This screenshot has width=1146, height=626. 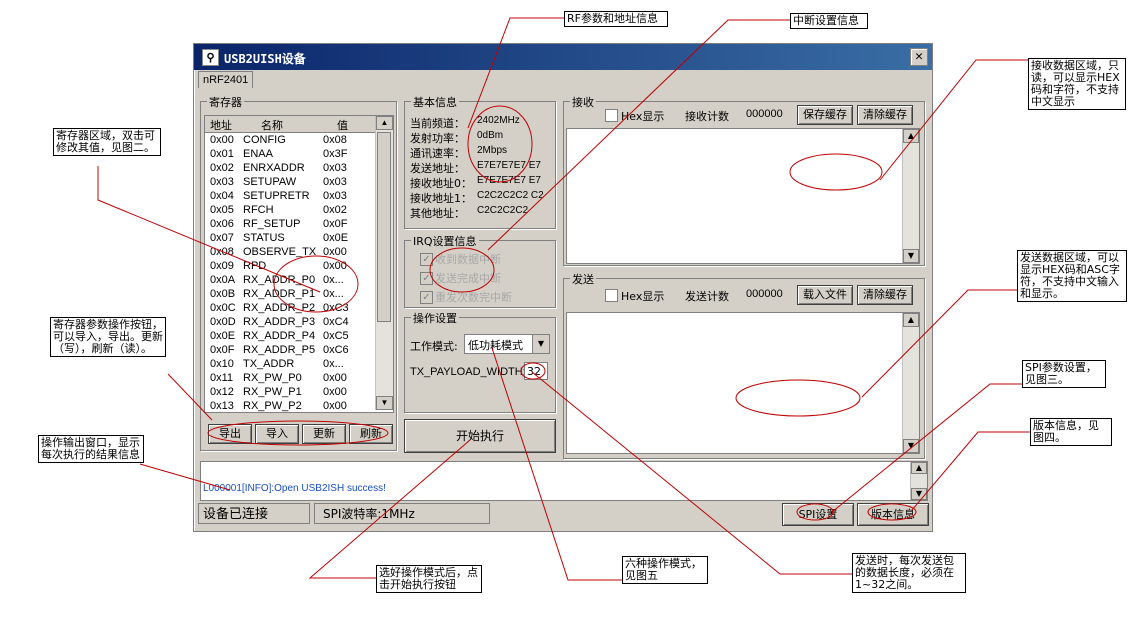 What do you see at coordinates (798, 398) in the screenshot?
I see `ellipse-send` at bounding box center [798, 398].